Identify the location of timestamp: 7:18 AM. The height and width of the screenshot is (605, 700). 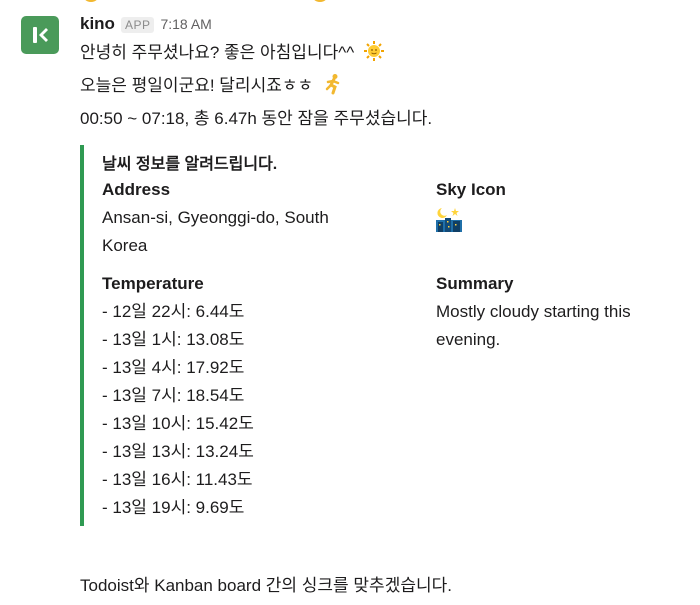
(185, 24).